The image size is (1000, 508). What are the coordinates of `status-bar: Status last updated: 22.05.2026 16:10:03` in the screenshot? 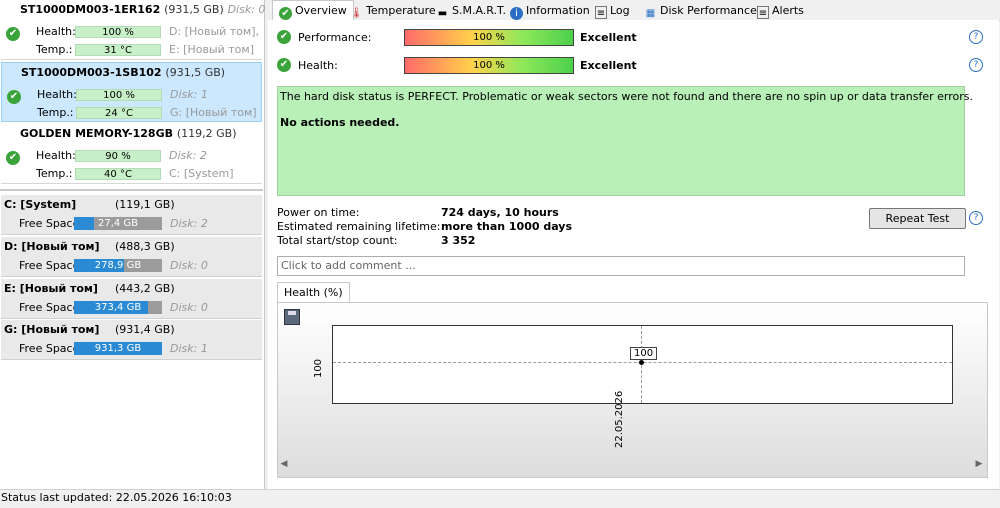 It's located at (500, 498).